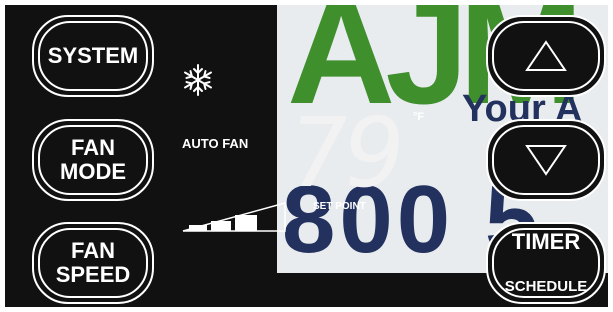 The image size is (613, 312). Describe the element at coordinates (234, 217) in the screenshot. I see `fan-speed-indicator` at that location.